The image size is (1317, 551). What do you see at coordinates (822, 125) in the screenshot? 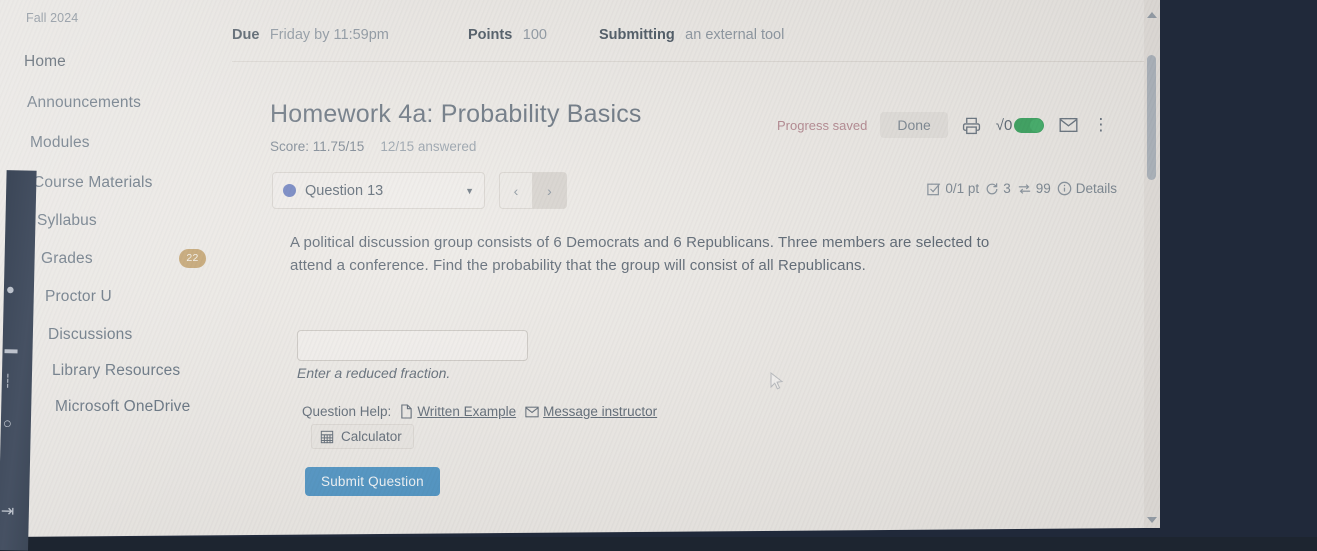
I see `progress-saved-status: Progress saved` at bounding box center [822, 125].